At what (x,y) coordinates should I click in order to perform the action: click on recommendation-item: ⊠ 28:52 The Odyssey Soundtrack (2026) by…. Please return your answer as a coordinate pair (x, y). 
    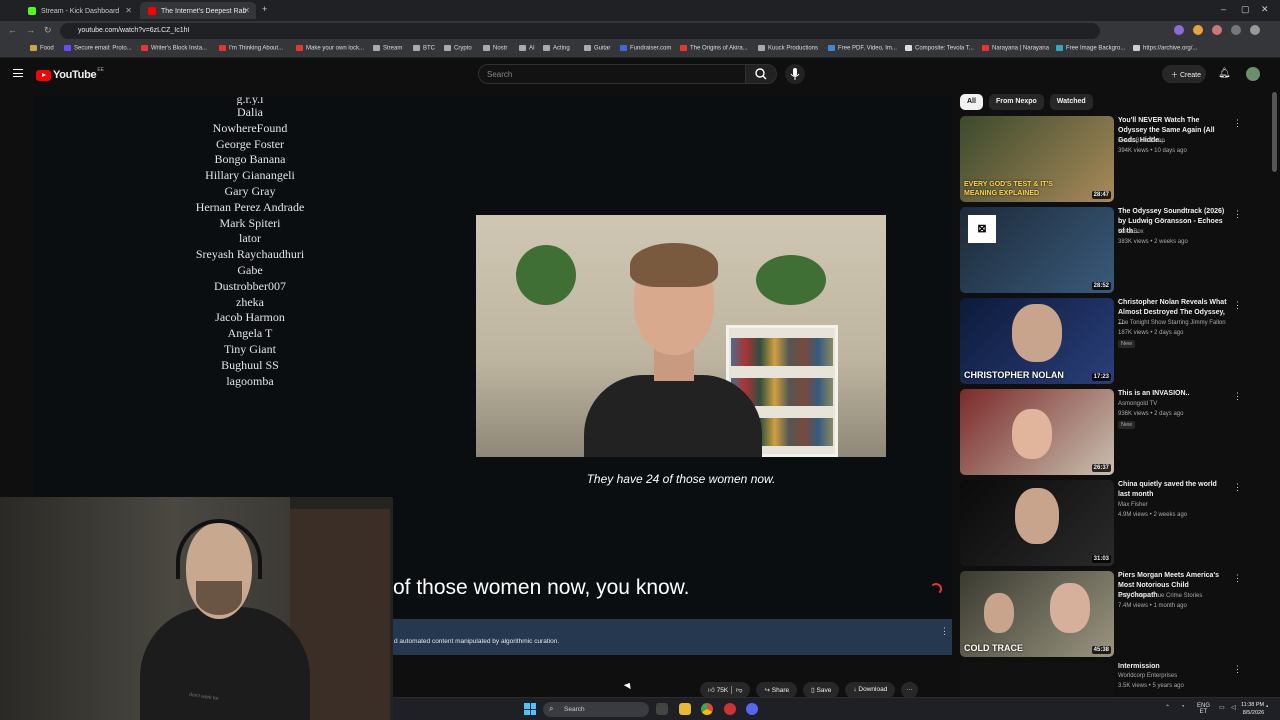
    Looking at the image, I should click on (1110, 251).